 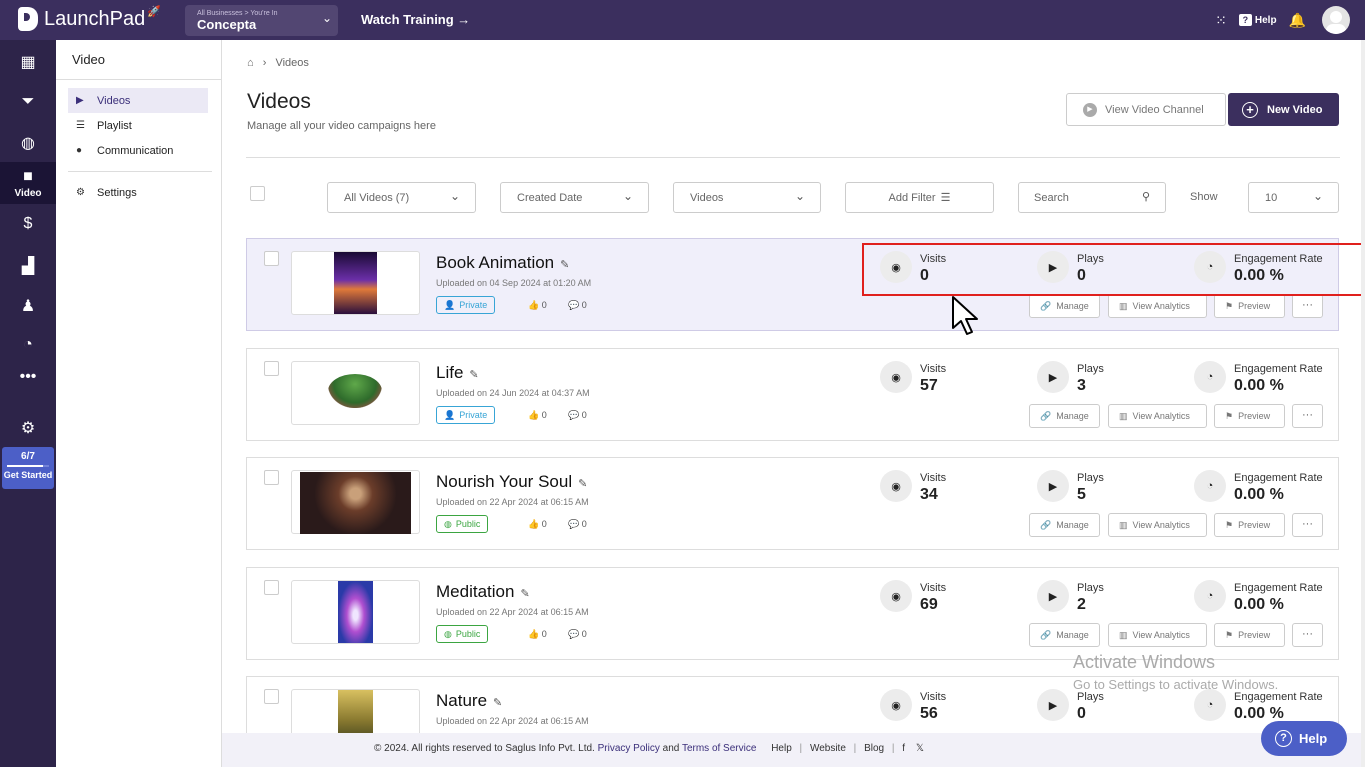 I want to click on footer-blog-link: Blog, so click(x=874, y=748).